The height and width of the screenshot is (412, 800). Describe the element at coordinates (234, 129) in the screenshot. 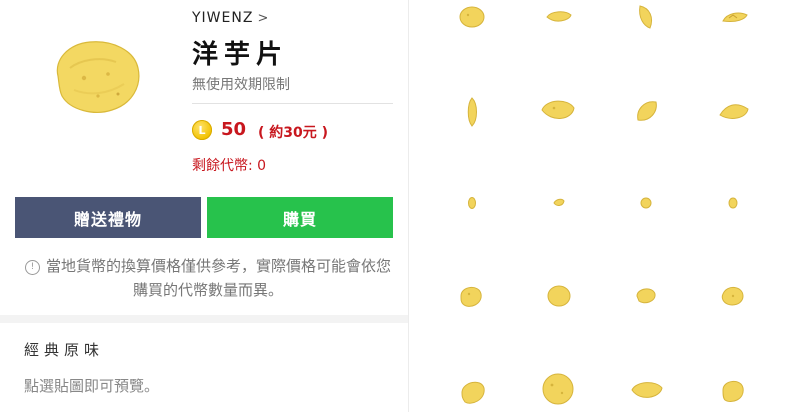

I see `price-value: 50` at that location.